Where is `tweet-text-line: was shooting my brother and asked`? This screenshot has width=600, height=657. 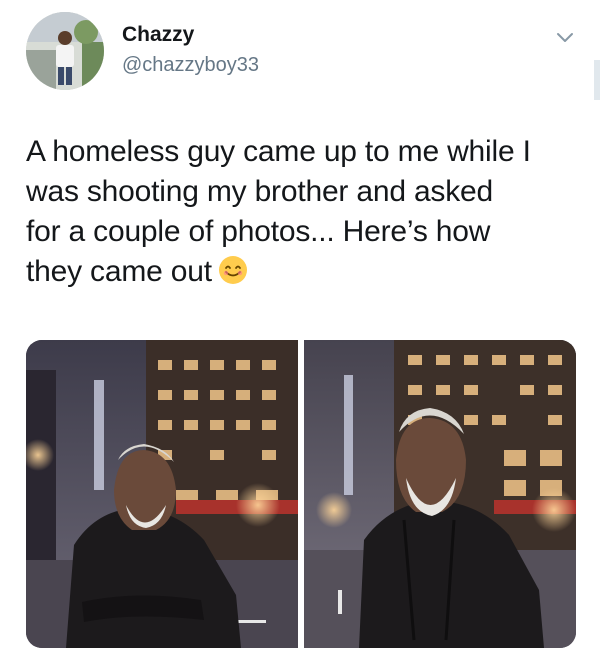 tweet-text-line: was shooting my brother and asked is located at coordinates (259, 191).